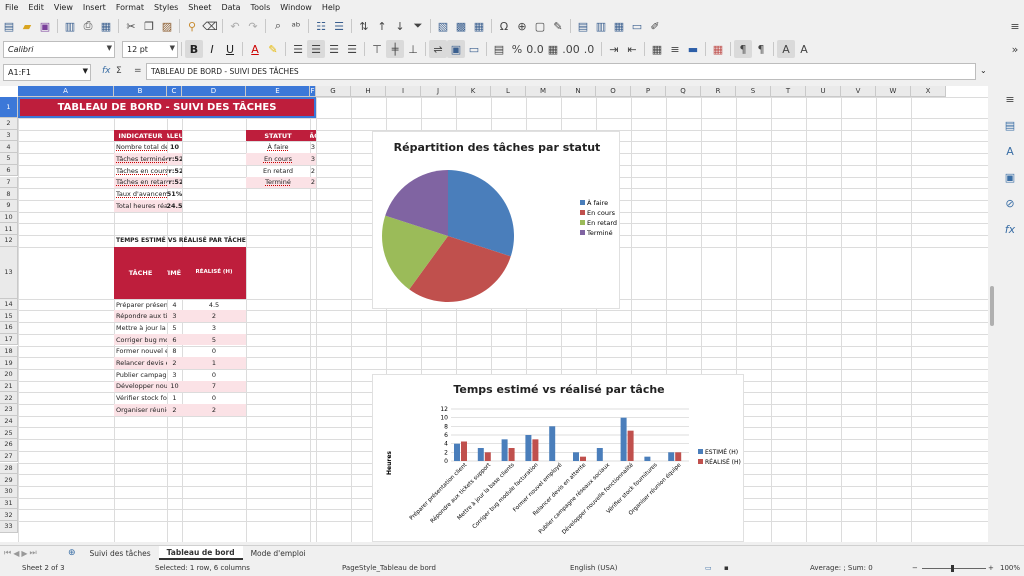 This screenshot has height=576, width=1024. I want to click on row-header: 33, so click(9, 527).